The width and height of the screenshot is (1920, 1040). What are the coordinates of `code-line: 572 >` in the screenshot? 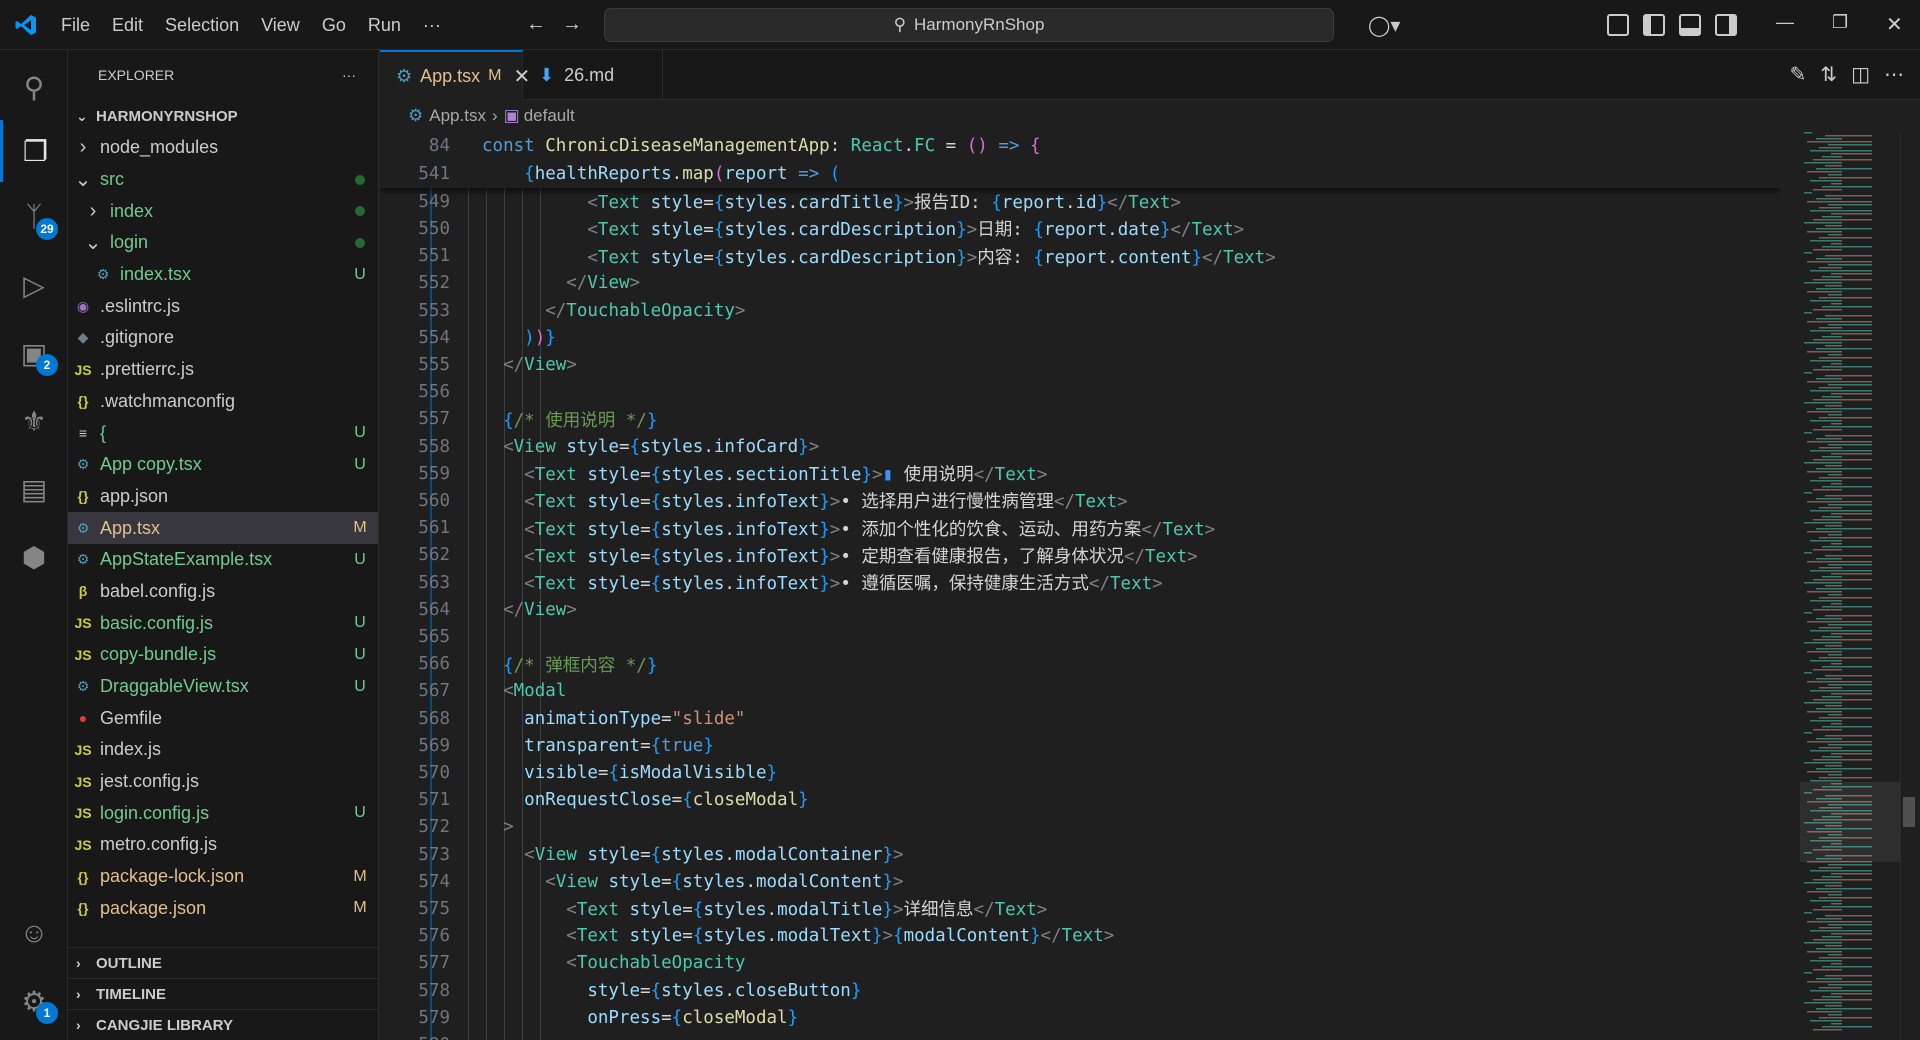 It's located at (1080, 828).